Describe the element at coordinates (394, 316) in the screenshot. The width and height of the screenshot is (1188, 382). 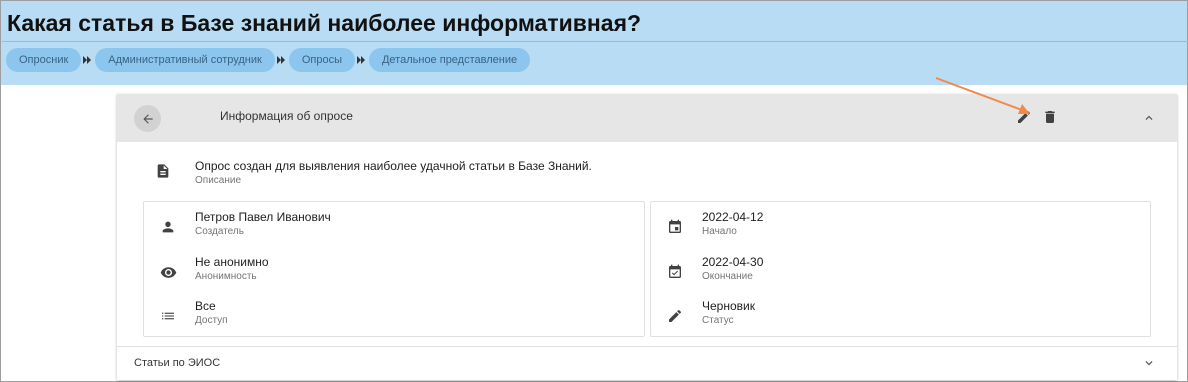
I see `access-row: Все Доступ` at that location.